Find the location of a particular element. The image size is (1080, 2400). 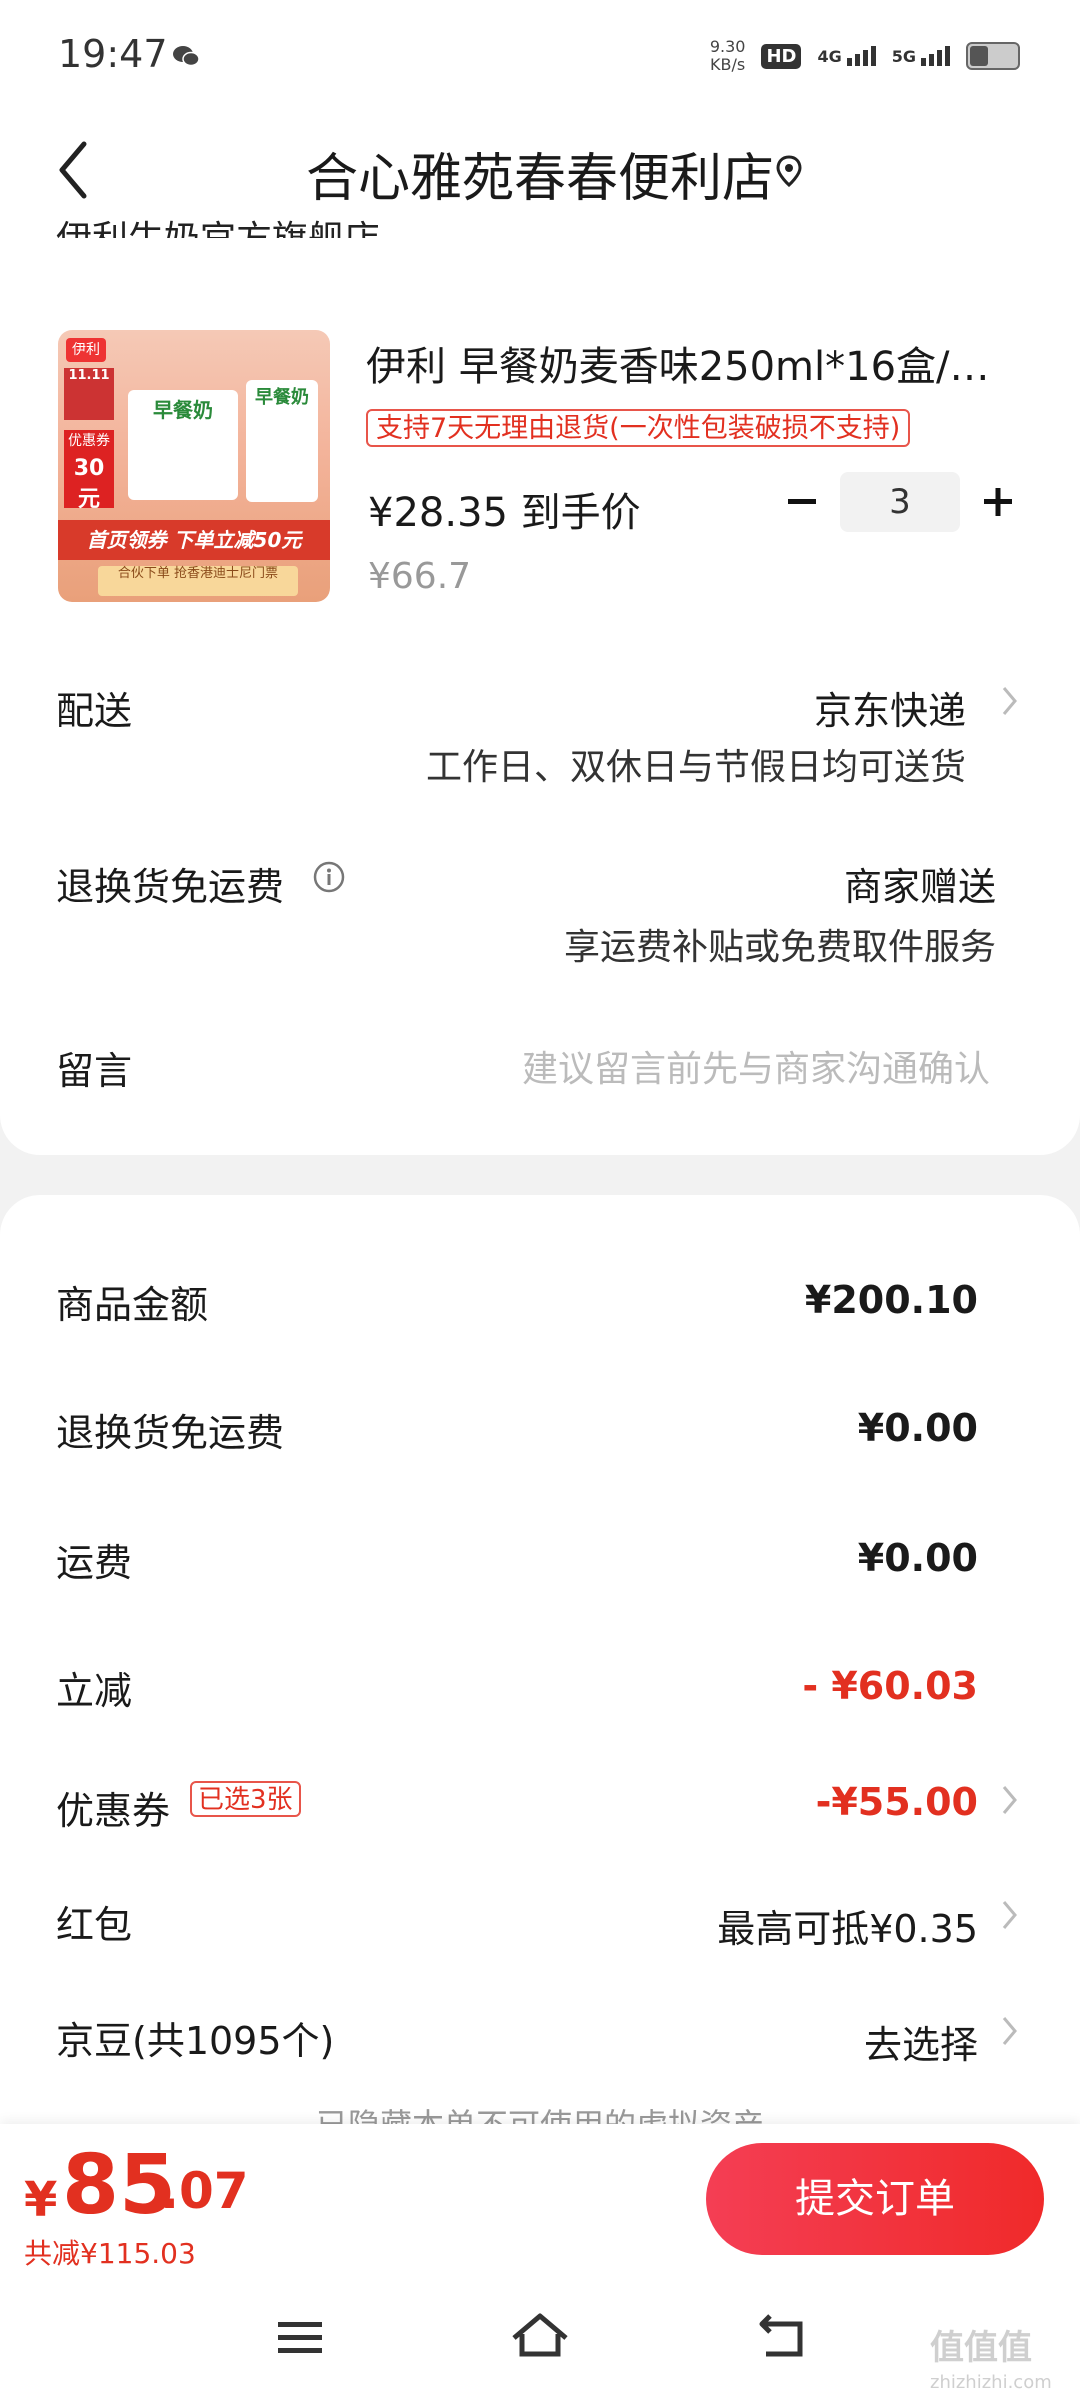

status-time: 19:47 is located at coordinates (113, 54).